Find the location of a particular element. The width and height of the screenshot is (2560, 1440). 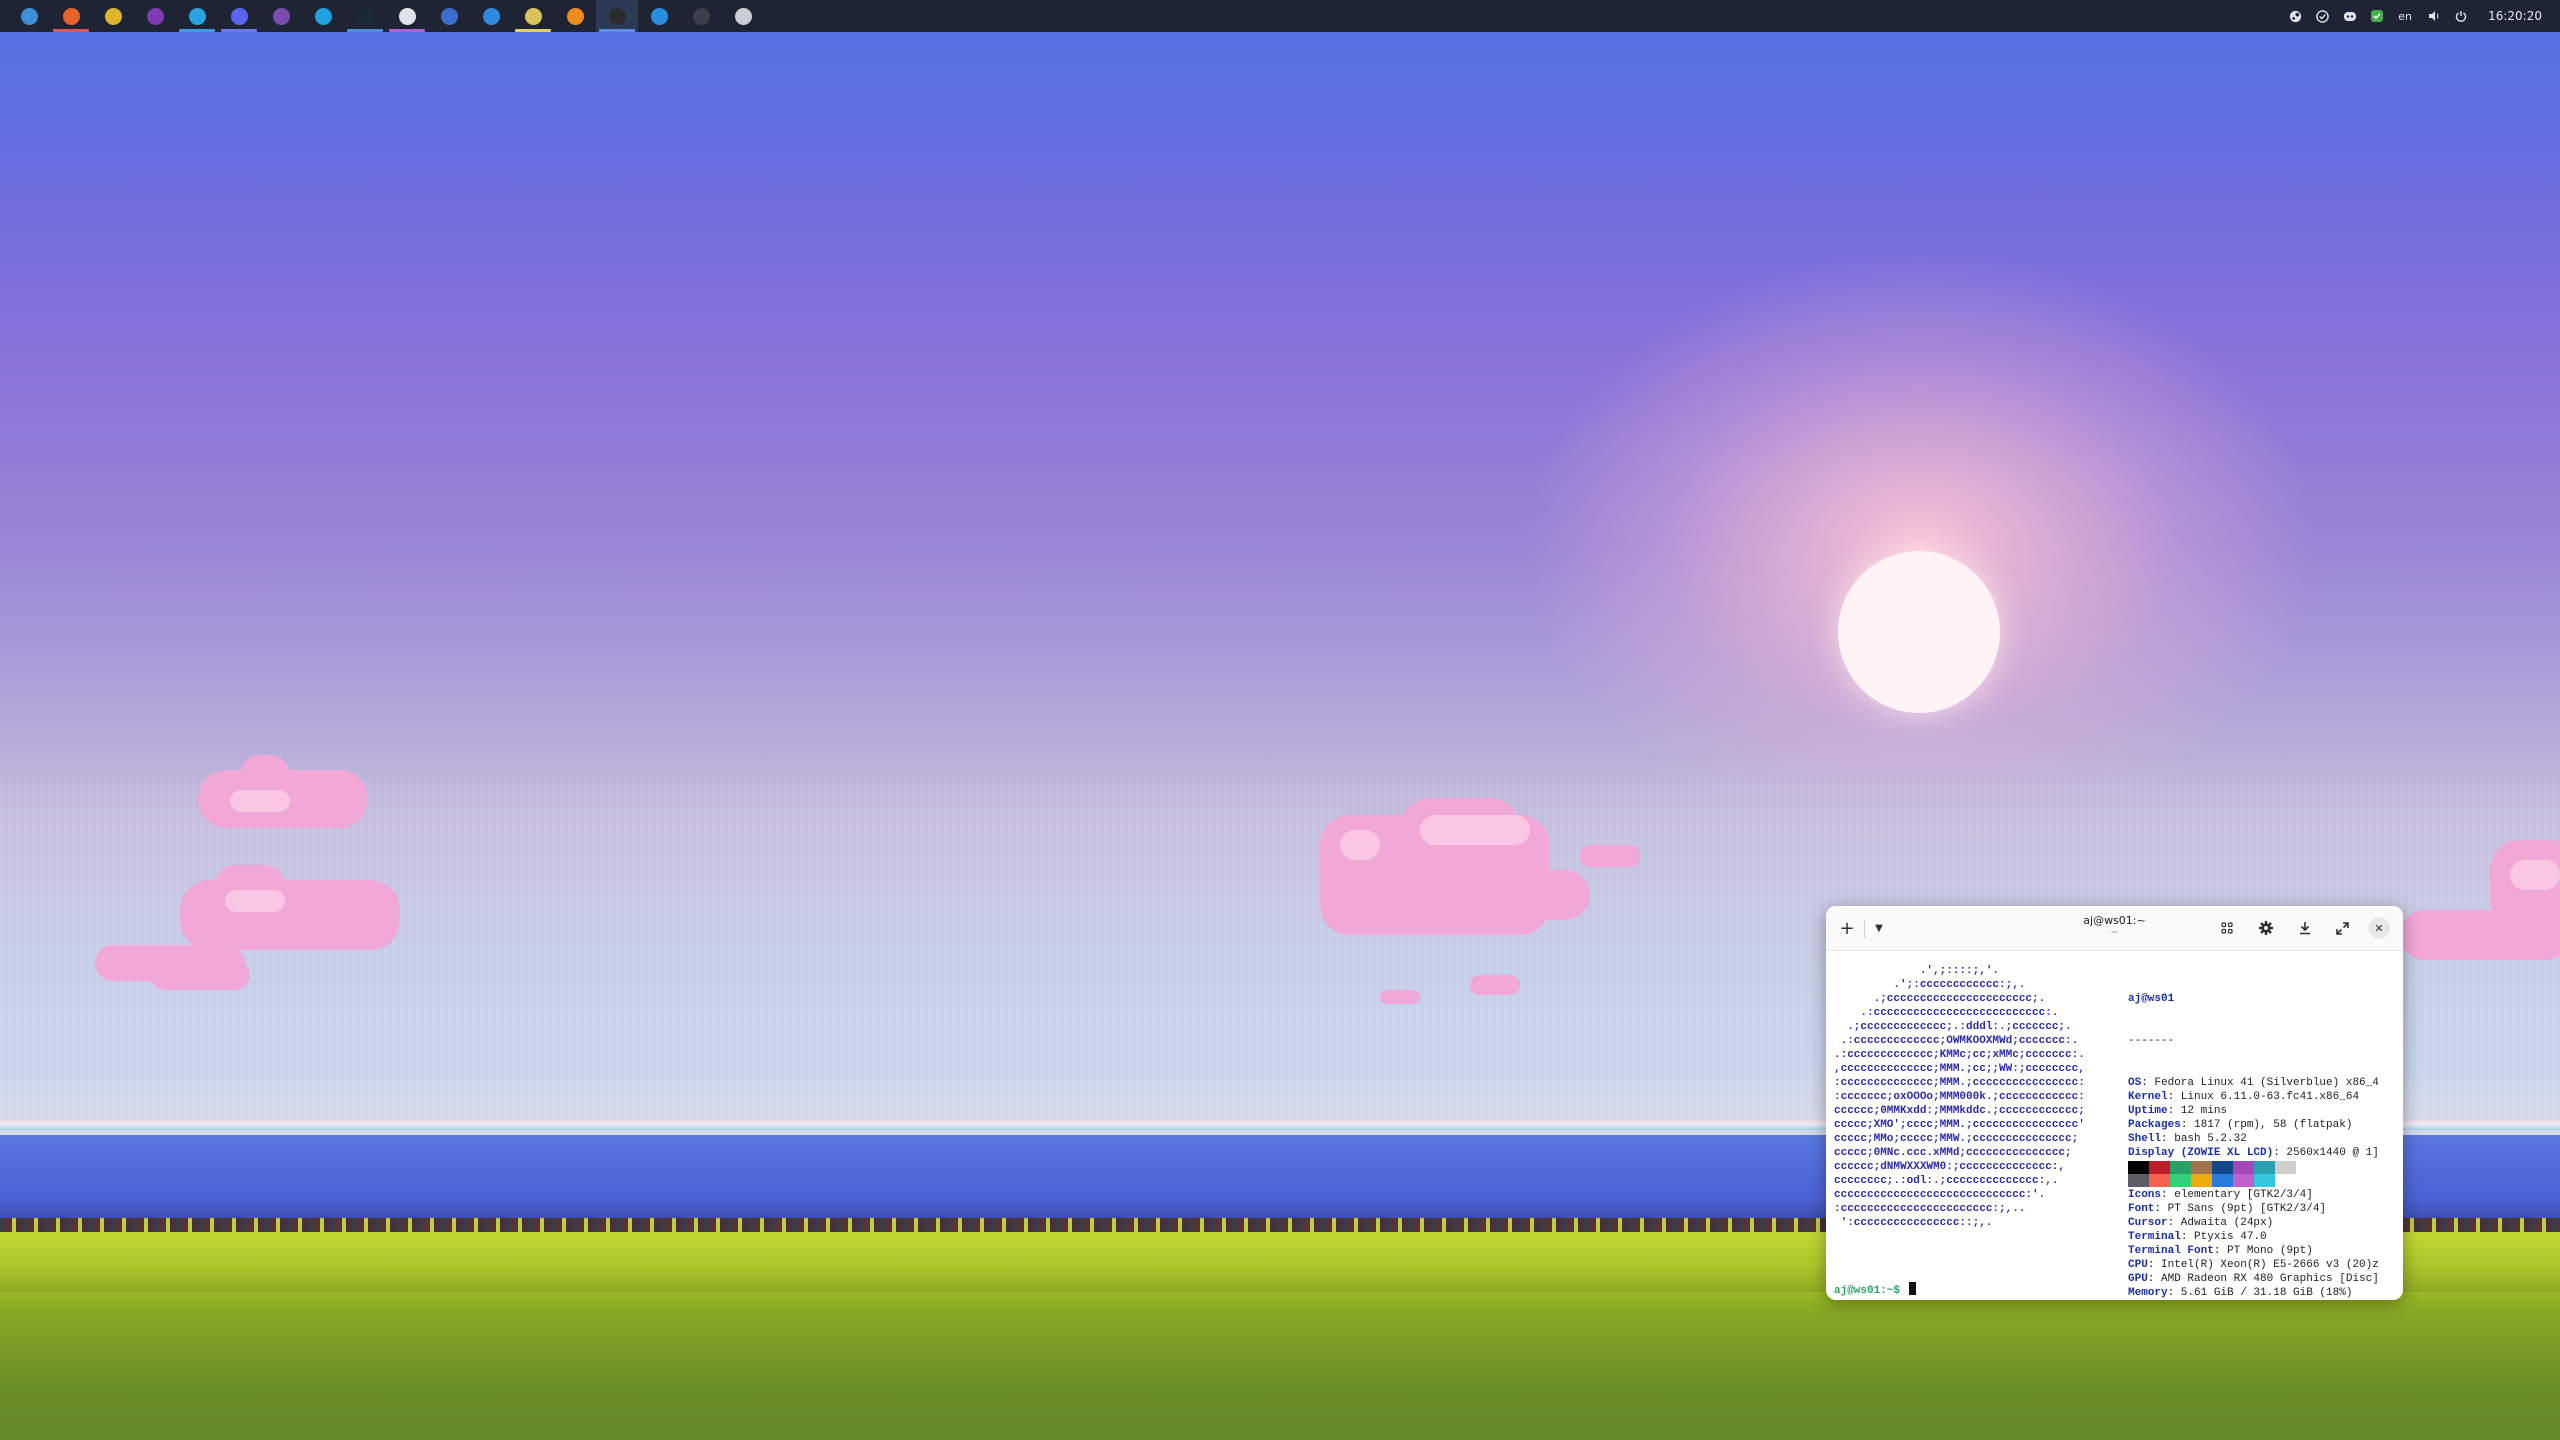

logo-line: ccccccccccccccccccccccccccccc:'. is located at coordinates (1940, 1195).